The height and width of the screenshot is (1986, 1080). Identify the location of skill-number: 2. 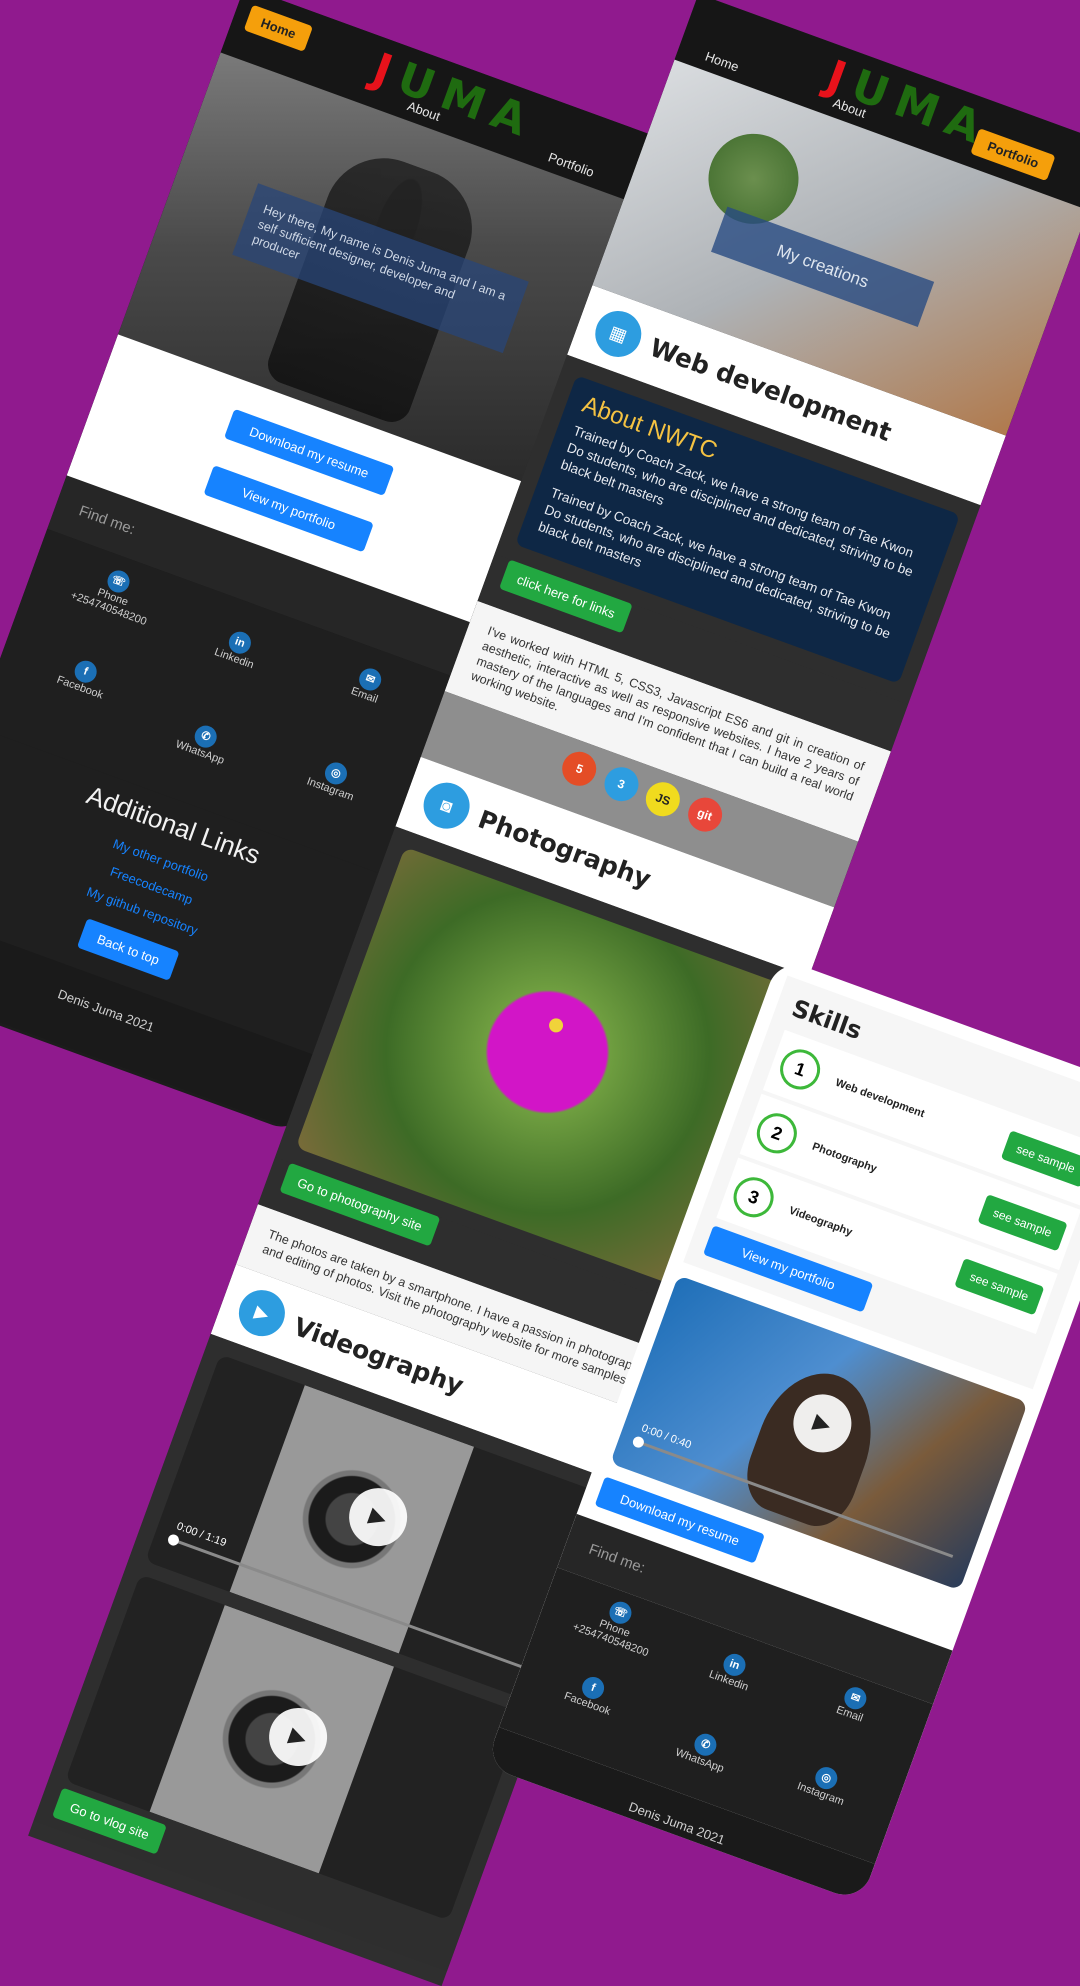
(777, 1133).